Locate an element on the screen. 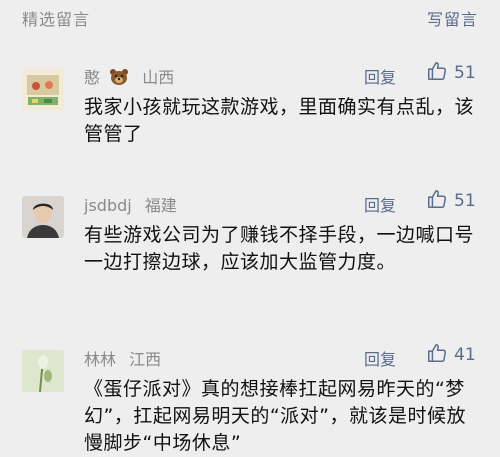 Image resolution: width=500 pixels, height=457 pixels. bear-emoji-icon is located at coordinates (119, 79).